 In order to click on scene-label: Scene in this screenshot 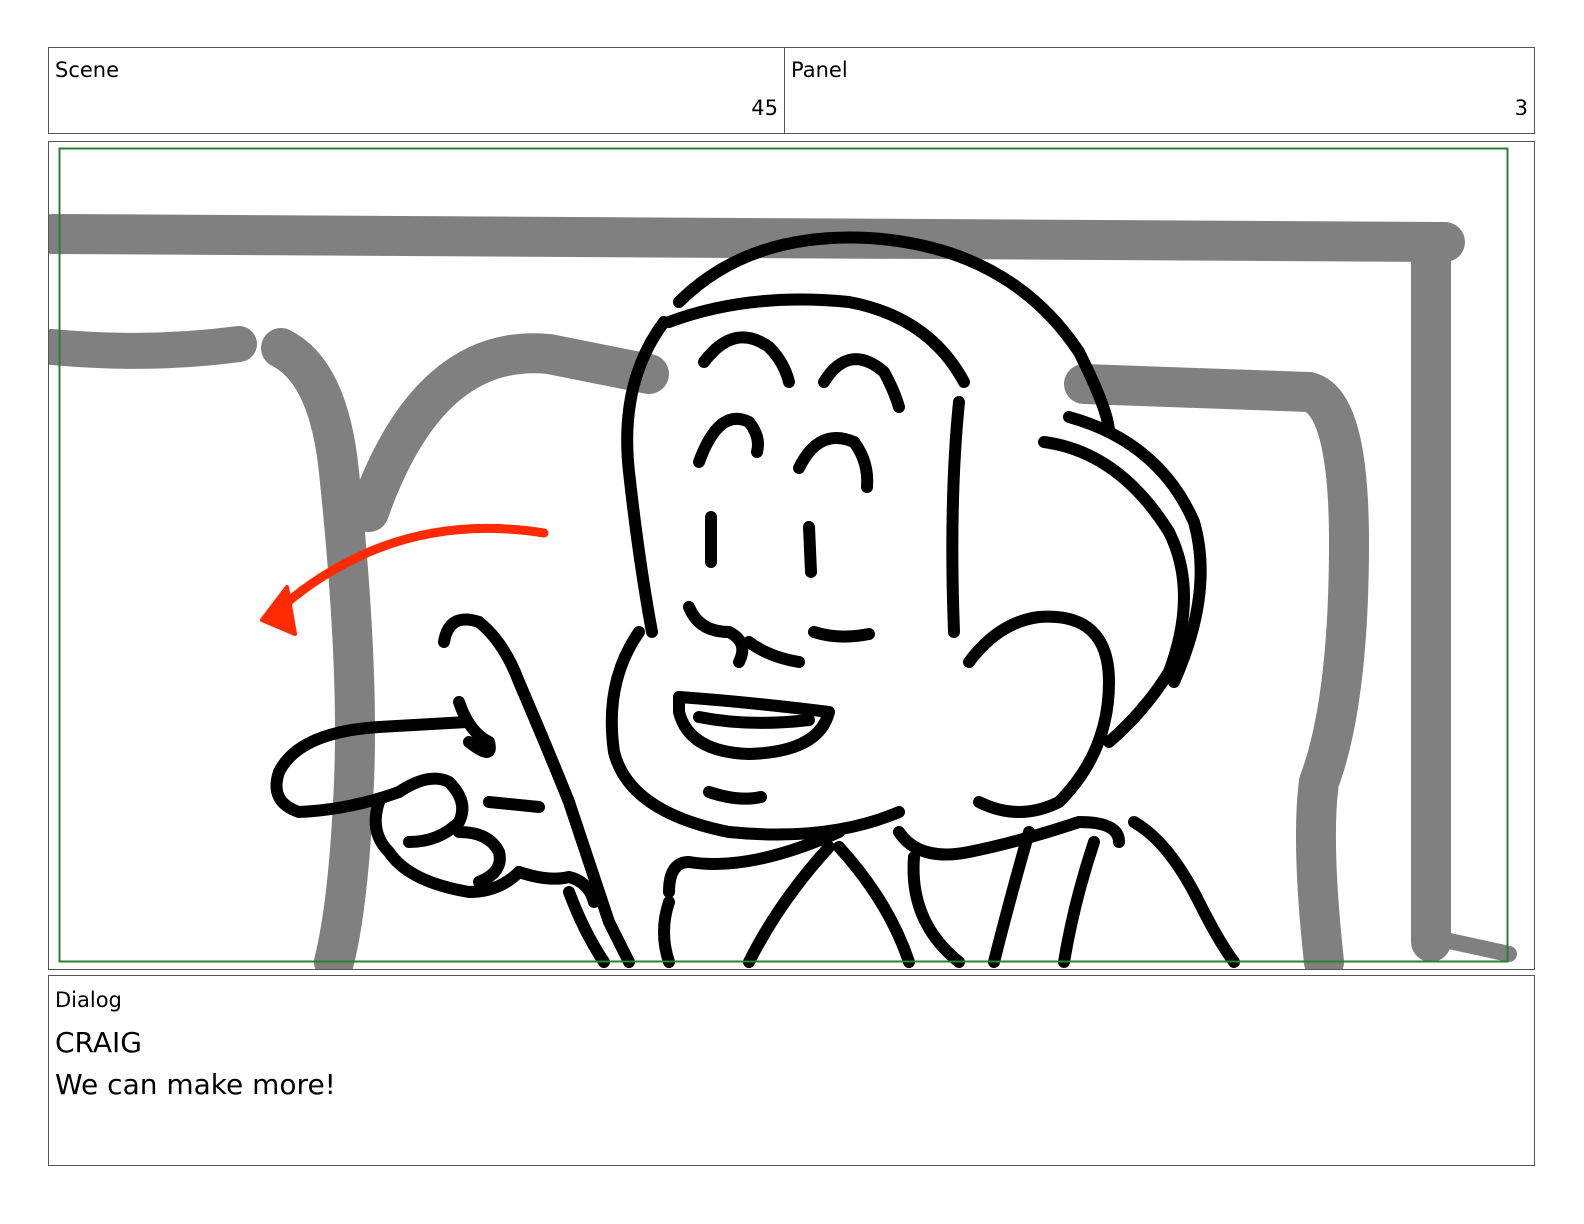, I will do `click(87, 70)`.